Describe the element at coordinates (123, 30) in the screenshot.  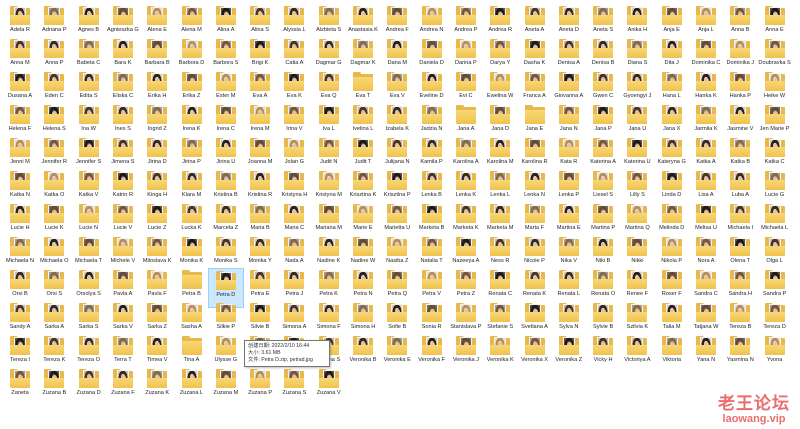
I see `folder-label: Agnieszka G` at that location.